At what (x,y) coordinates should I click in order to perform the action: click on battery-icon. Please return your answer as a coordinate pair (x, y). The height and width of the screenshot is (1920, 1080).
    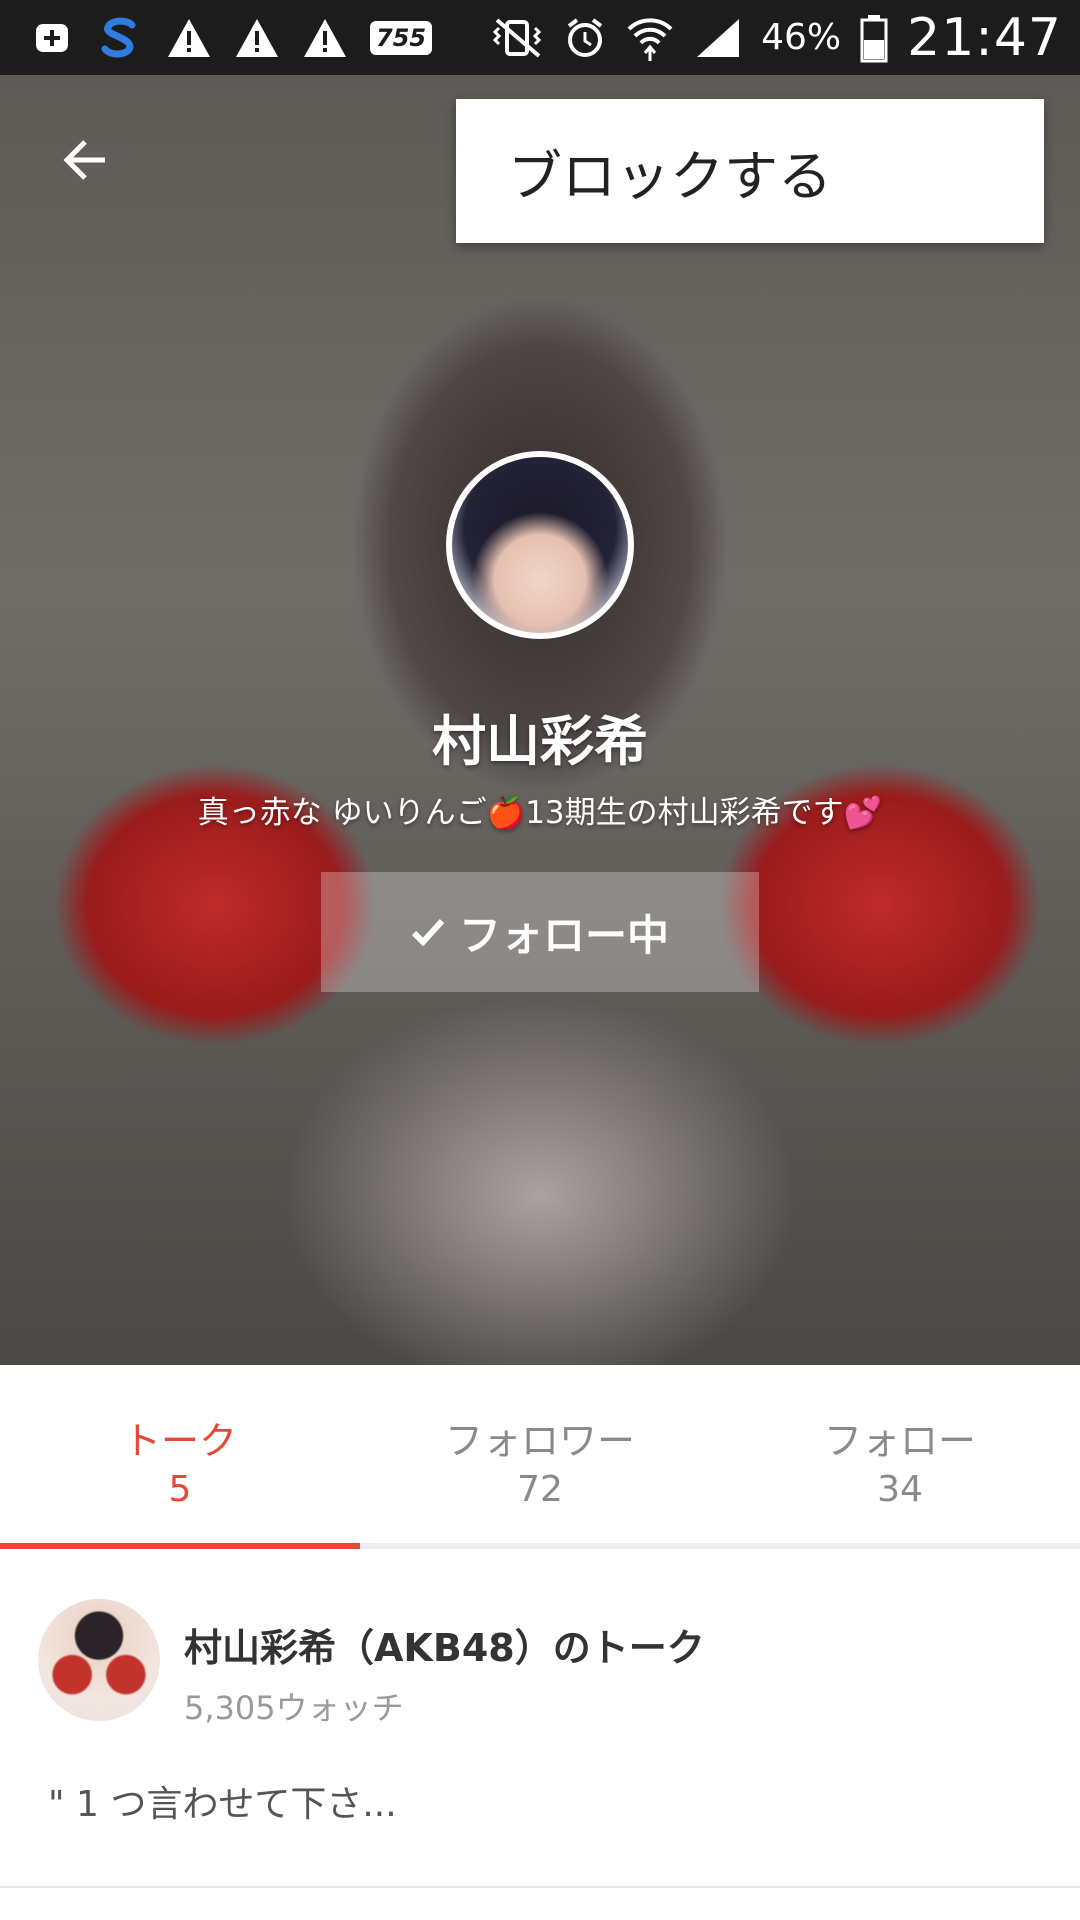
    Looking at the image, I should click on (874, 38).